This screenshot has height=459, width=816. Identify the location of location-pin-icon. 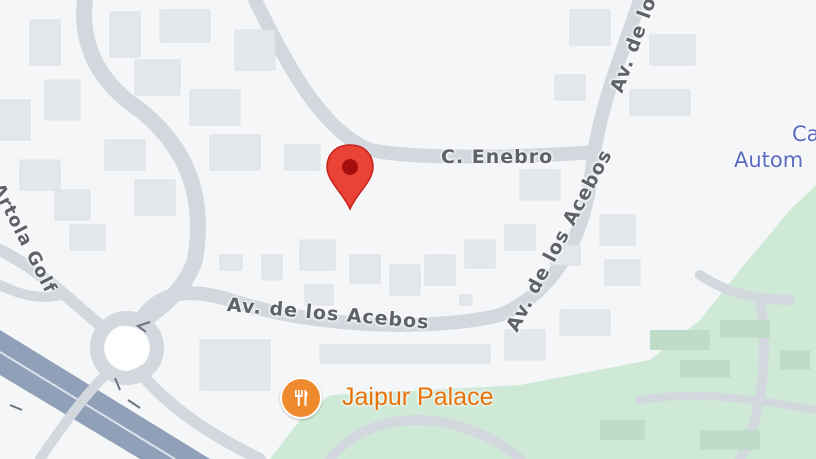
(350, 178).